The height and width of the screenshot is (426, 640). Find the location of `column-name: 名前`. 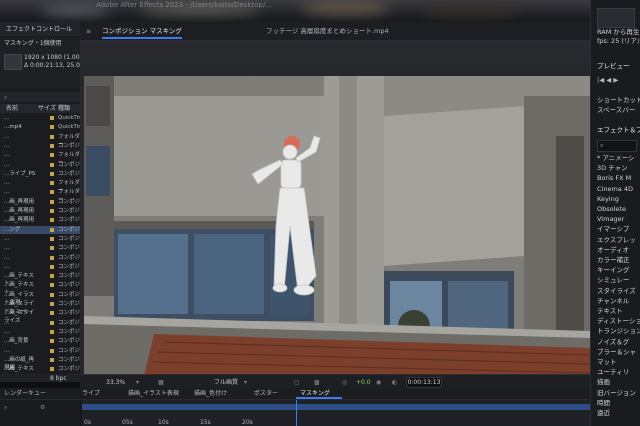

column-name: 名前 is located at coordinates (12, 108).